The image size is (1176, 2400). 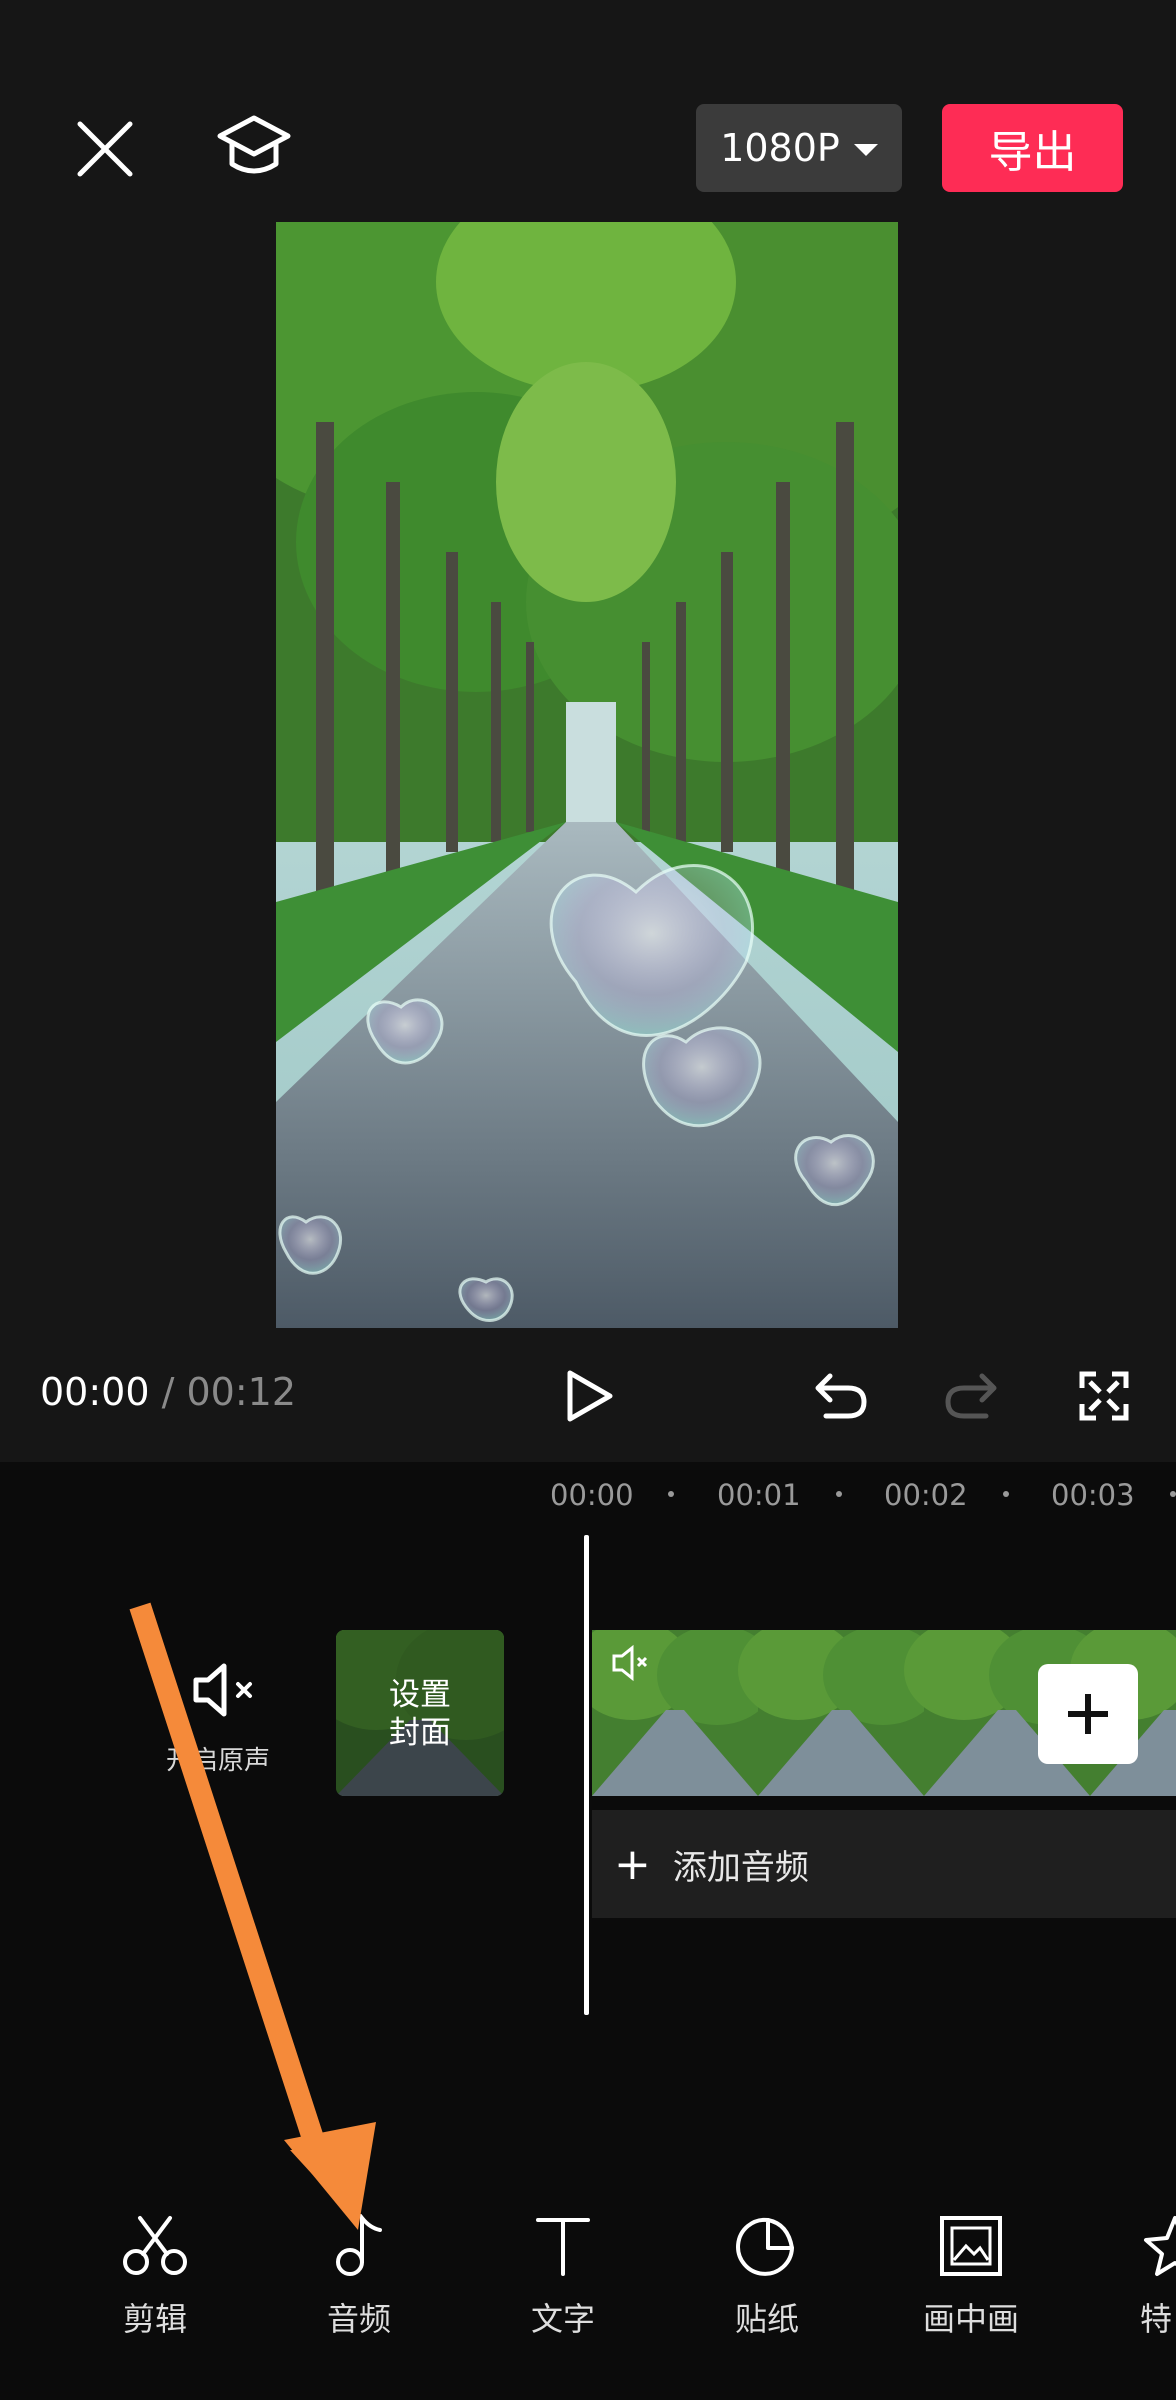 What do you see at coordinates (562, 2319) in the screenshot?
I see `toolbar-label: 文字` at bounding box center [562, 2319].